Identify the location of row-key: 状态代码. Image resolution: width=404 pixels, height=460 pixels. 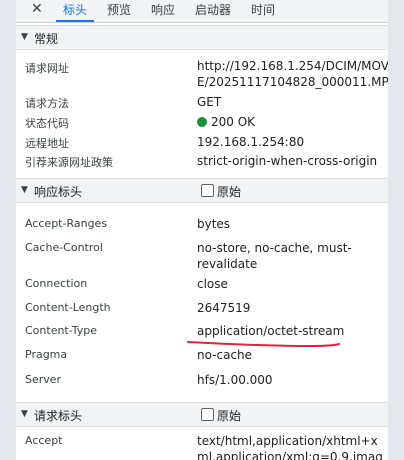
(47, 123).